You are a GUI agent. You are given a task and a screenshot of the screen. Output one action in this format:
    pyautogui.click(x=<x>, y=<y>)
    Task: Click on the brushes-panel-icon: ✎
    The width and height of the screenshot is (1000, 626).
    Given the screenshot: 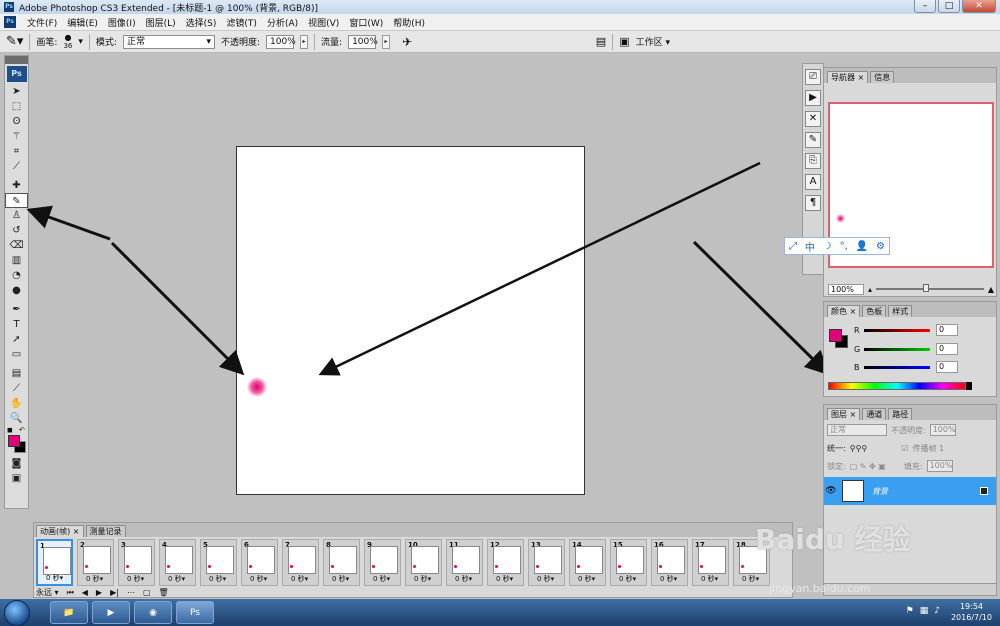 What is the action you would take?
    pyautogui.click(x=813, y=140)
    